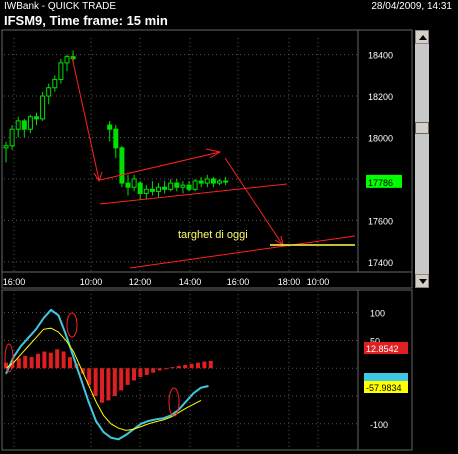  Describe the element at coordinates (377, 314) in the screenshot. I see `indicator-tick-label: 100` at that location.